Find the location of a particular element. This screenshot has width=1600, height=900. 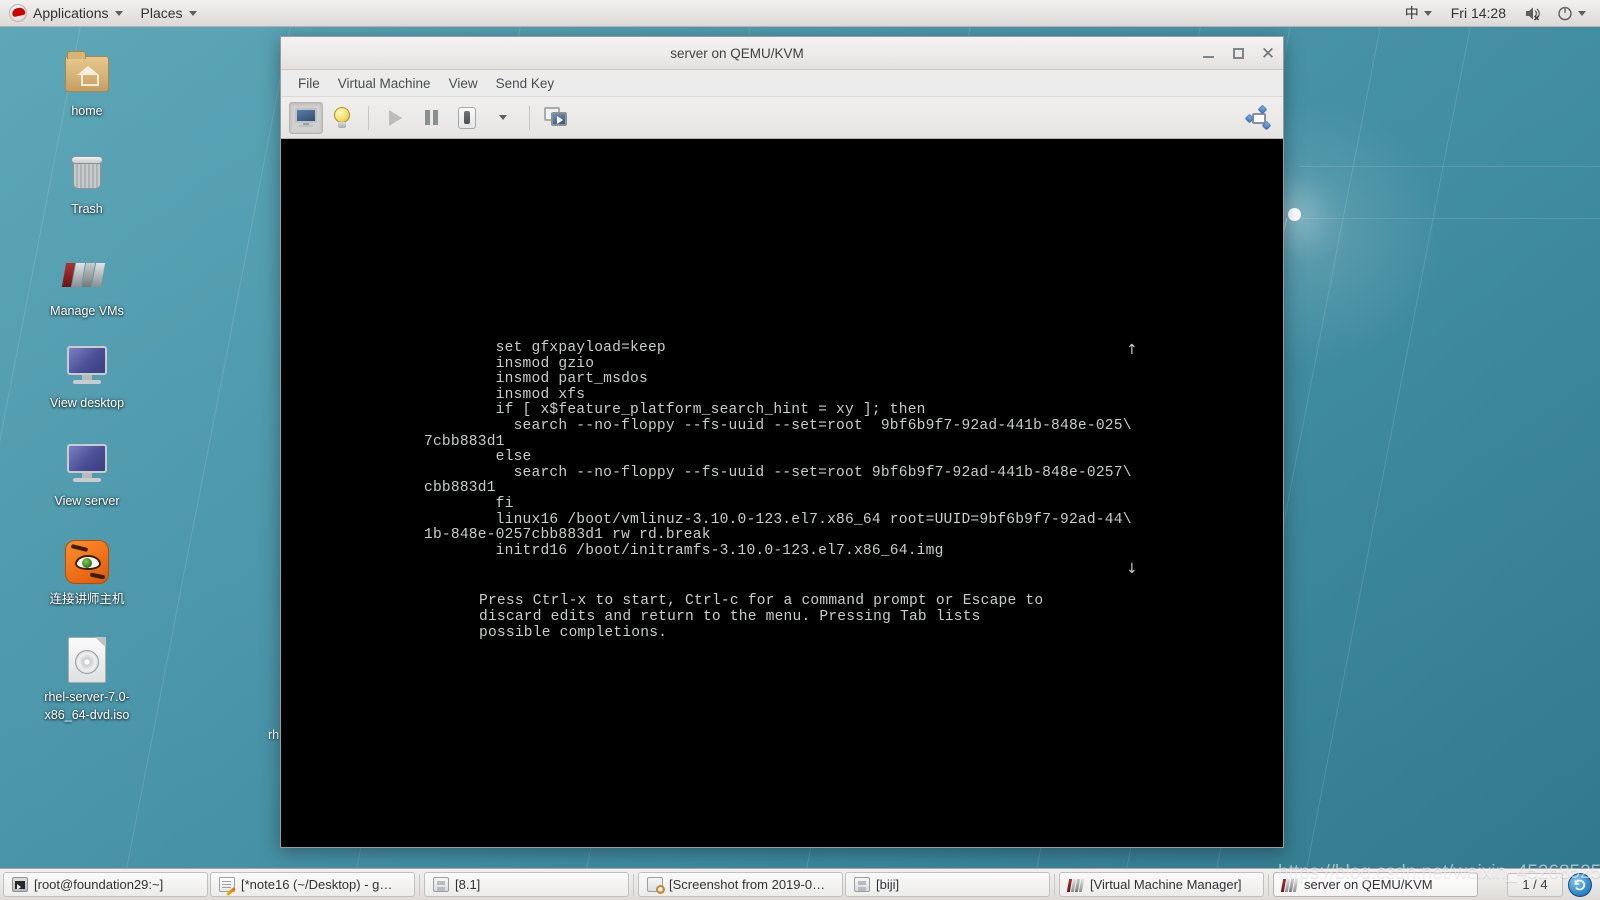

home-folder-icon is located at coordinates (87, 74).